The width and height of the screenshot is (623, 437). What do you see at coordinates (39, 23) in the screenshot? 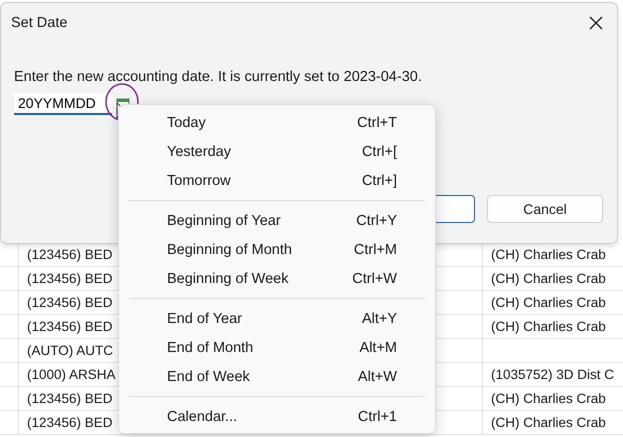
I see `window-title: Set Date` at bounding box center [39, 23].